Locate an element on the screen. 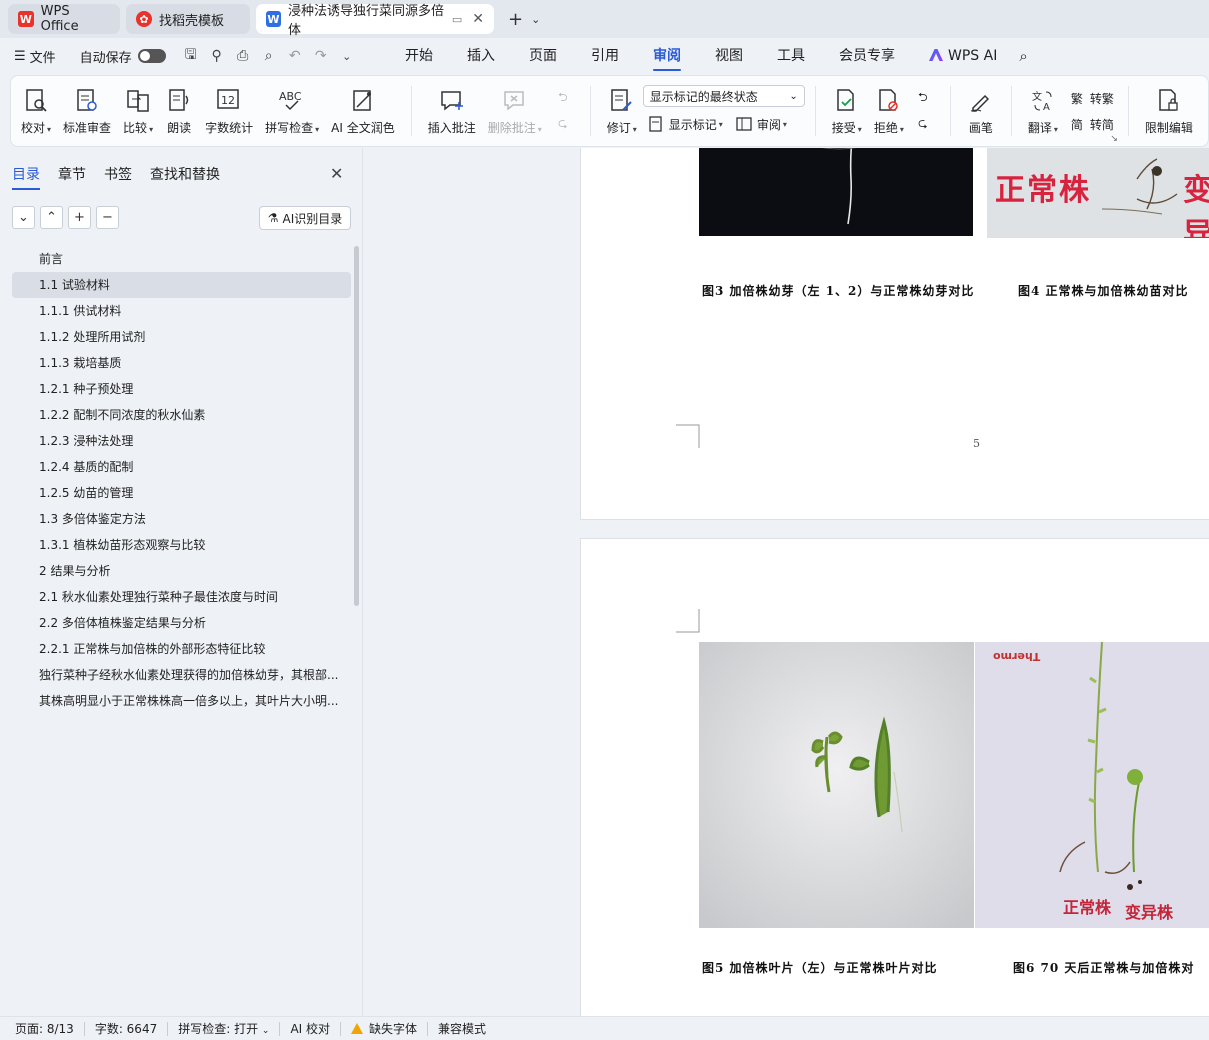  ribbon-divider is located at coordinates (590, 111).